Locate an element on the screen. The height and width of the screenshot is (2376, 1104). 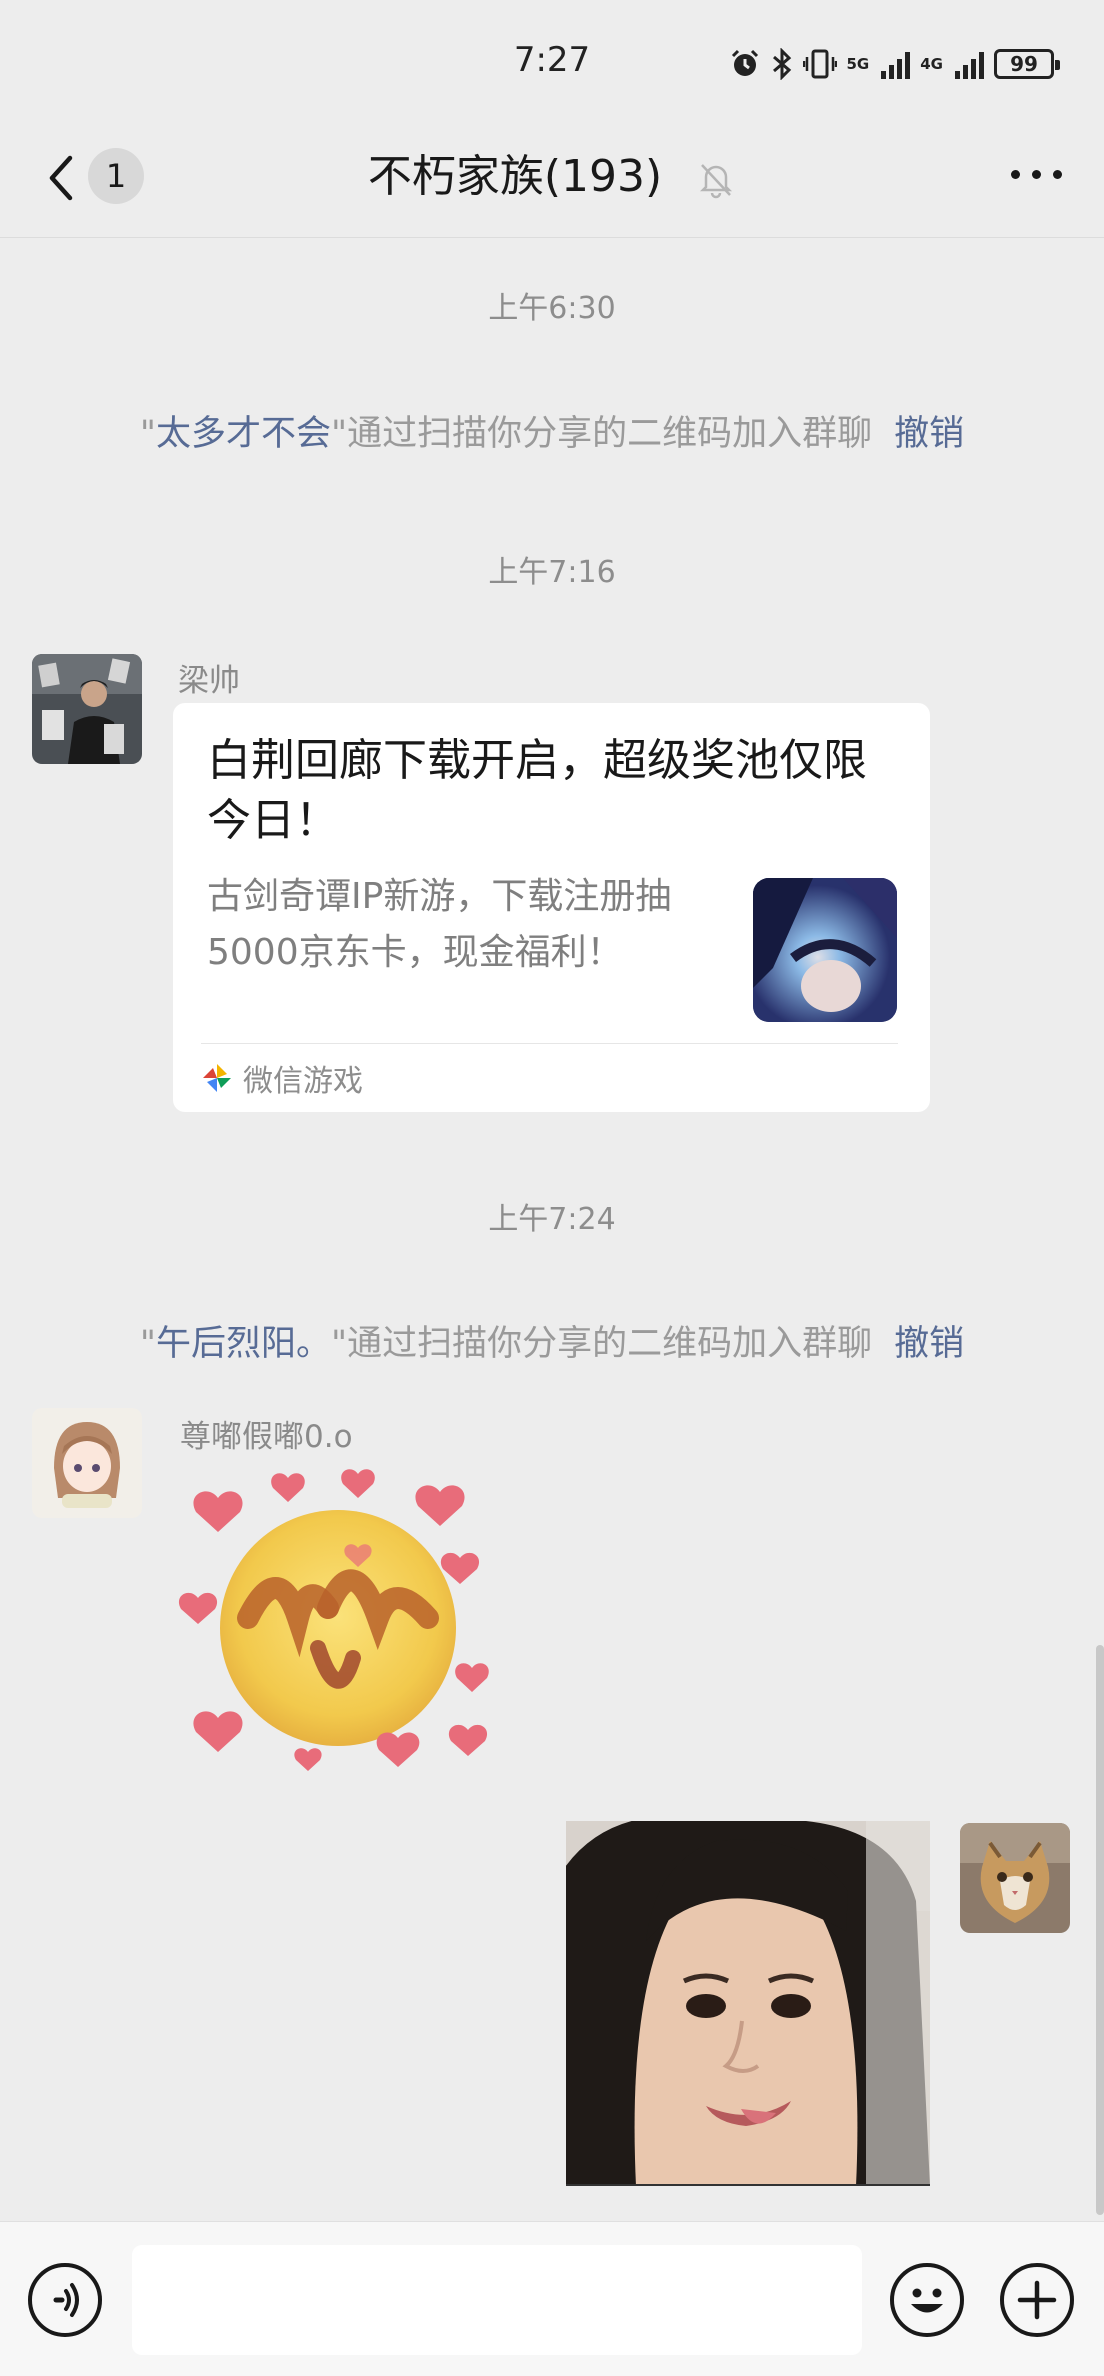
input-bar is located at coordinates (552, 2298).